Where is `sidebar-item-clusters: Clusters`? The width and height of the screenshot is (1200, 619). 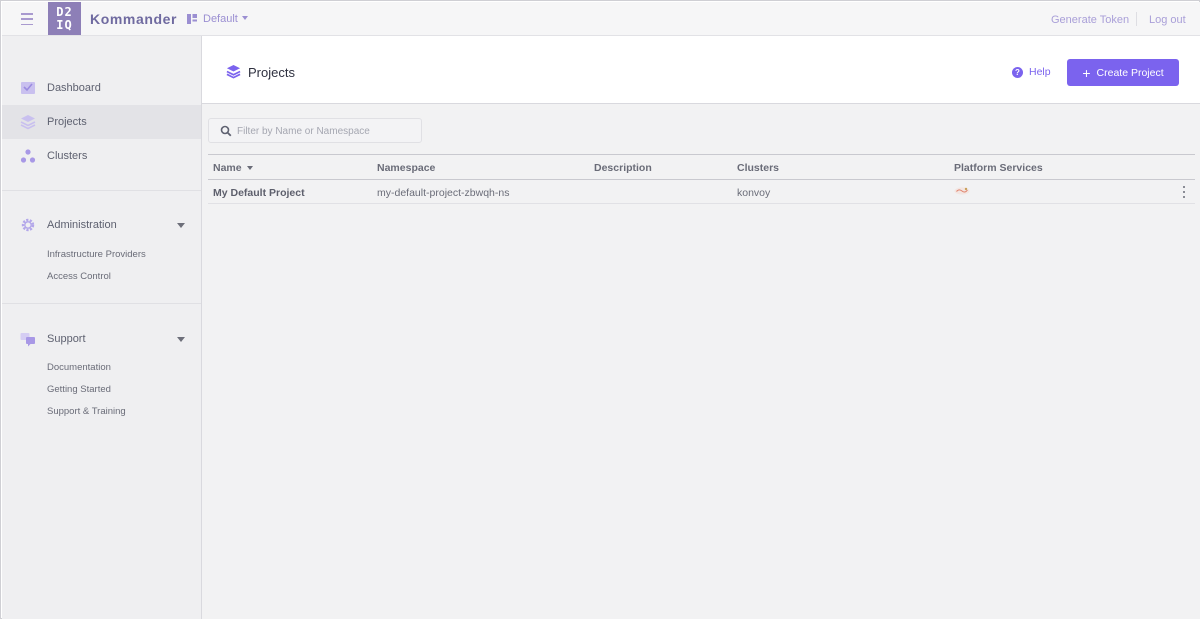 sidebar-item-clusters: Clusters is located at coordinates (101, 156).